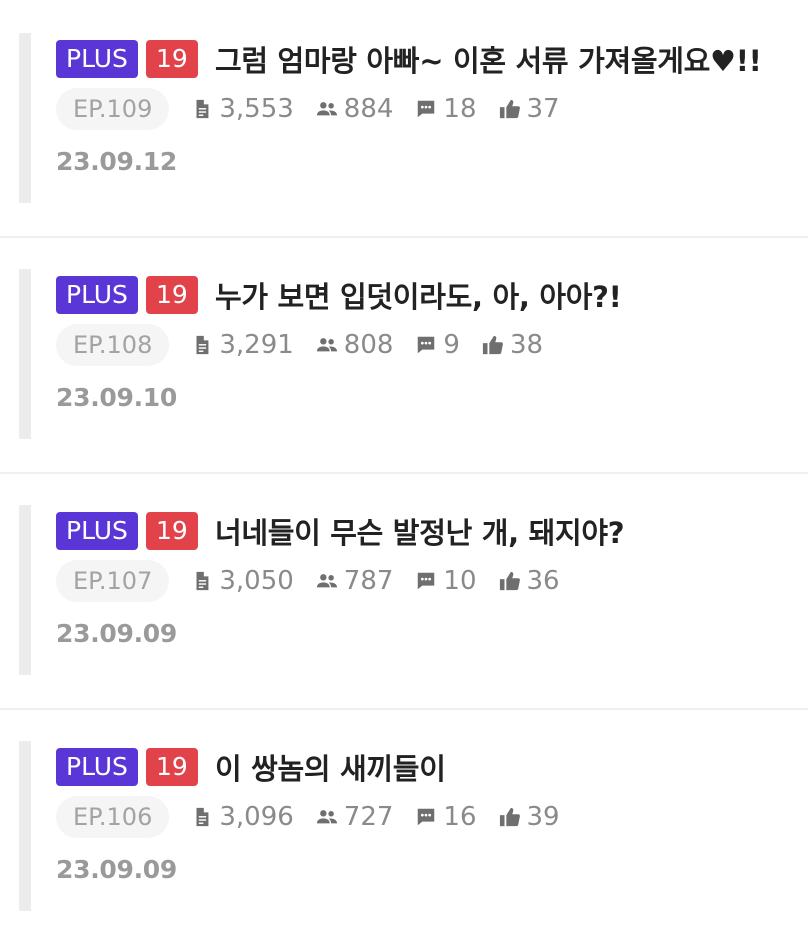 The height and width of the screenshot is (944, 808). Describe the element at coordinates (308, 581) in the screenshot. I see `episode-meta: EP.107 3,050 787 10 36` at that location.